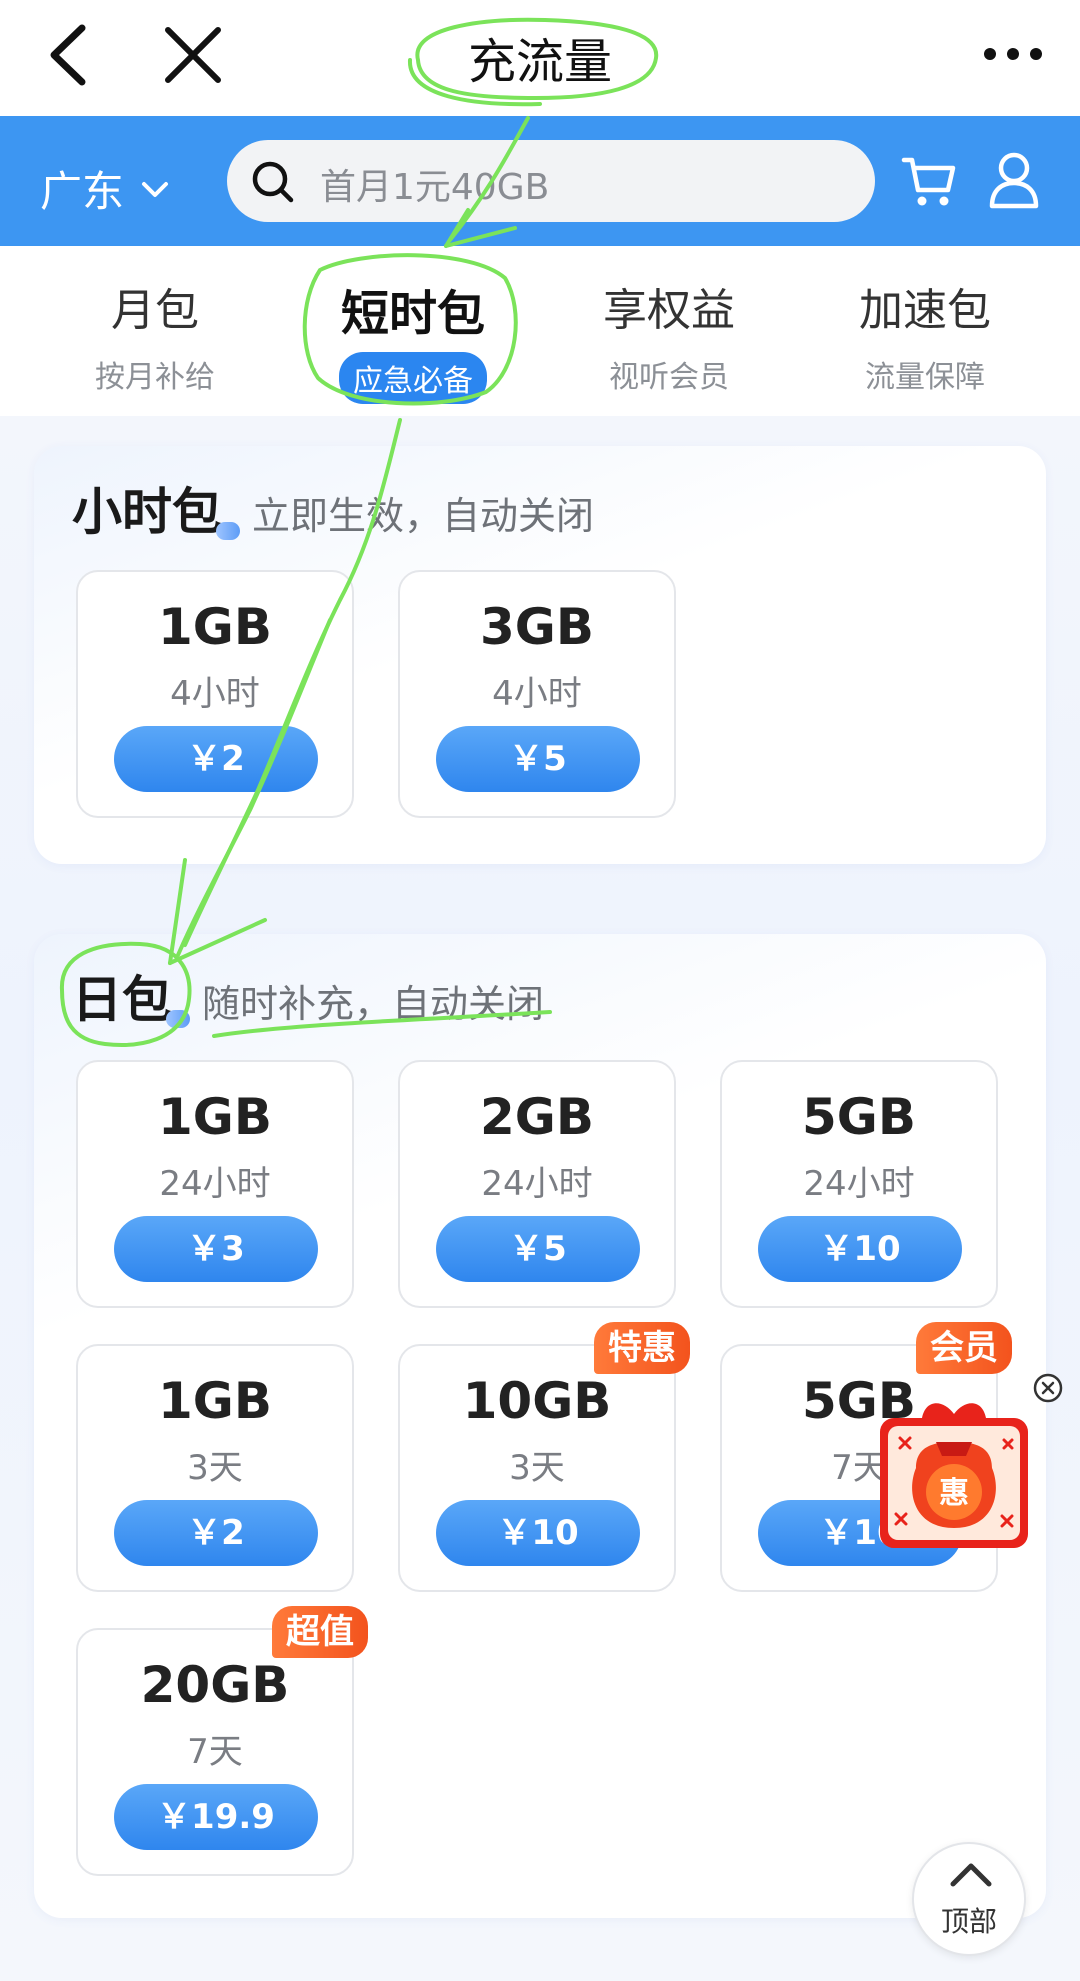 The width and height of the screenshot is (1080, 1981). What do you see at coordinates (131, 996) in the screenshot?
I see `section-title: 日包` at bounding box center [131, 996].